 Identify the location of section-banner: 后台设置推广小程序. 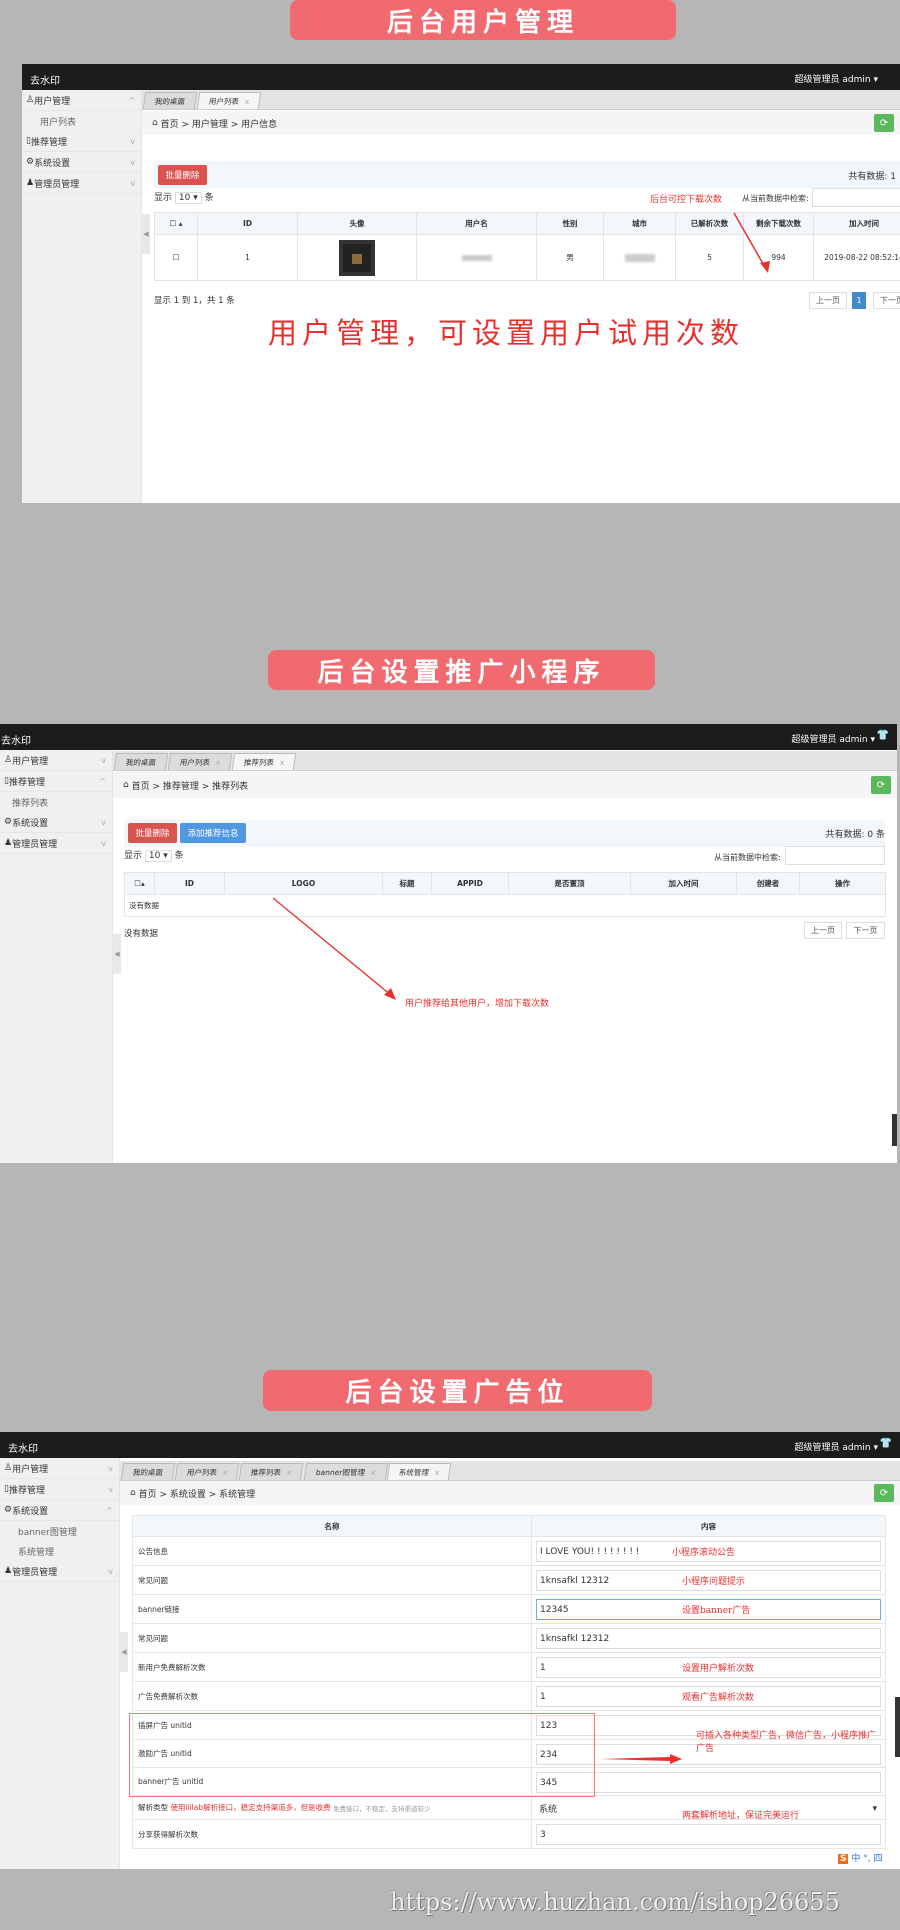
(461, 670).